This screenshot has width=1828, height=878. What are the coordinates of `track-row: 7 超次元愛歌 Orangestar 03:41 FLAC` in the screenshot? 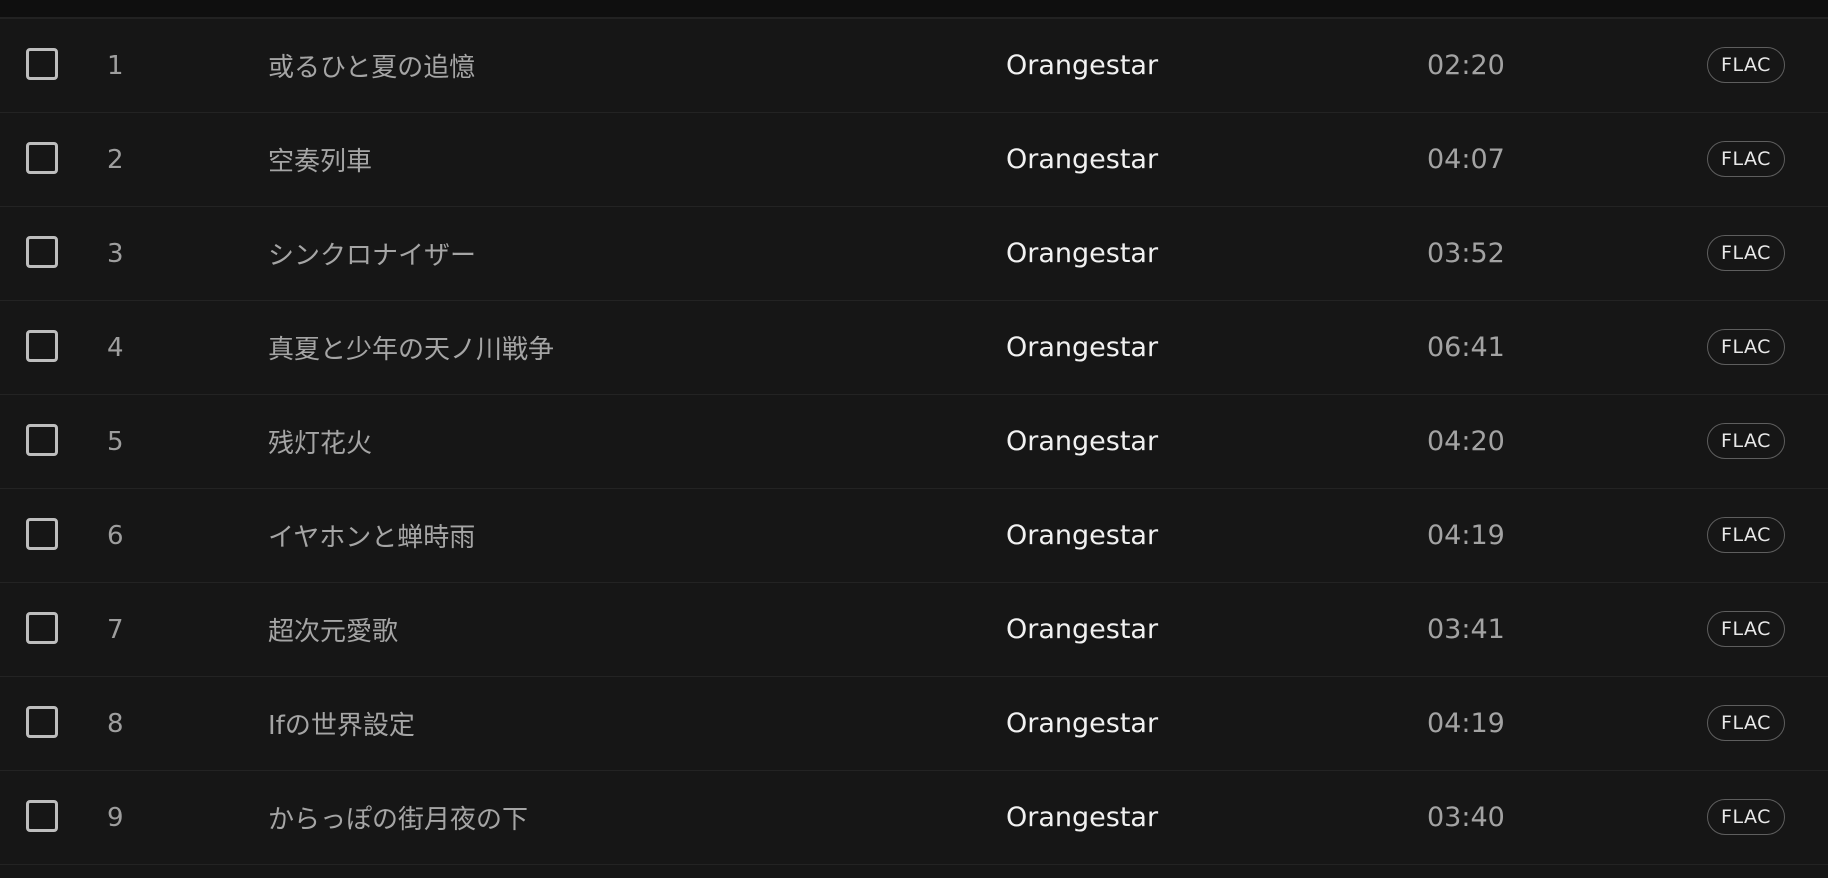 It's located at (914, 630).